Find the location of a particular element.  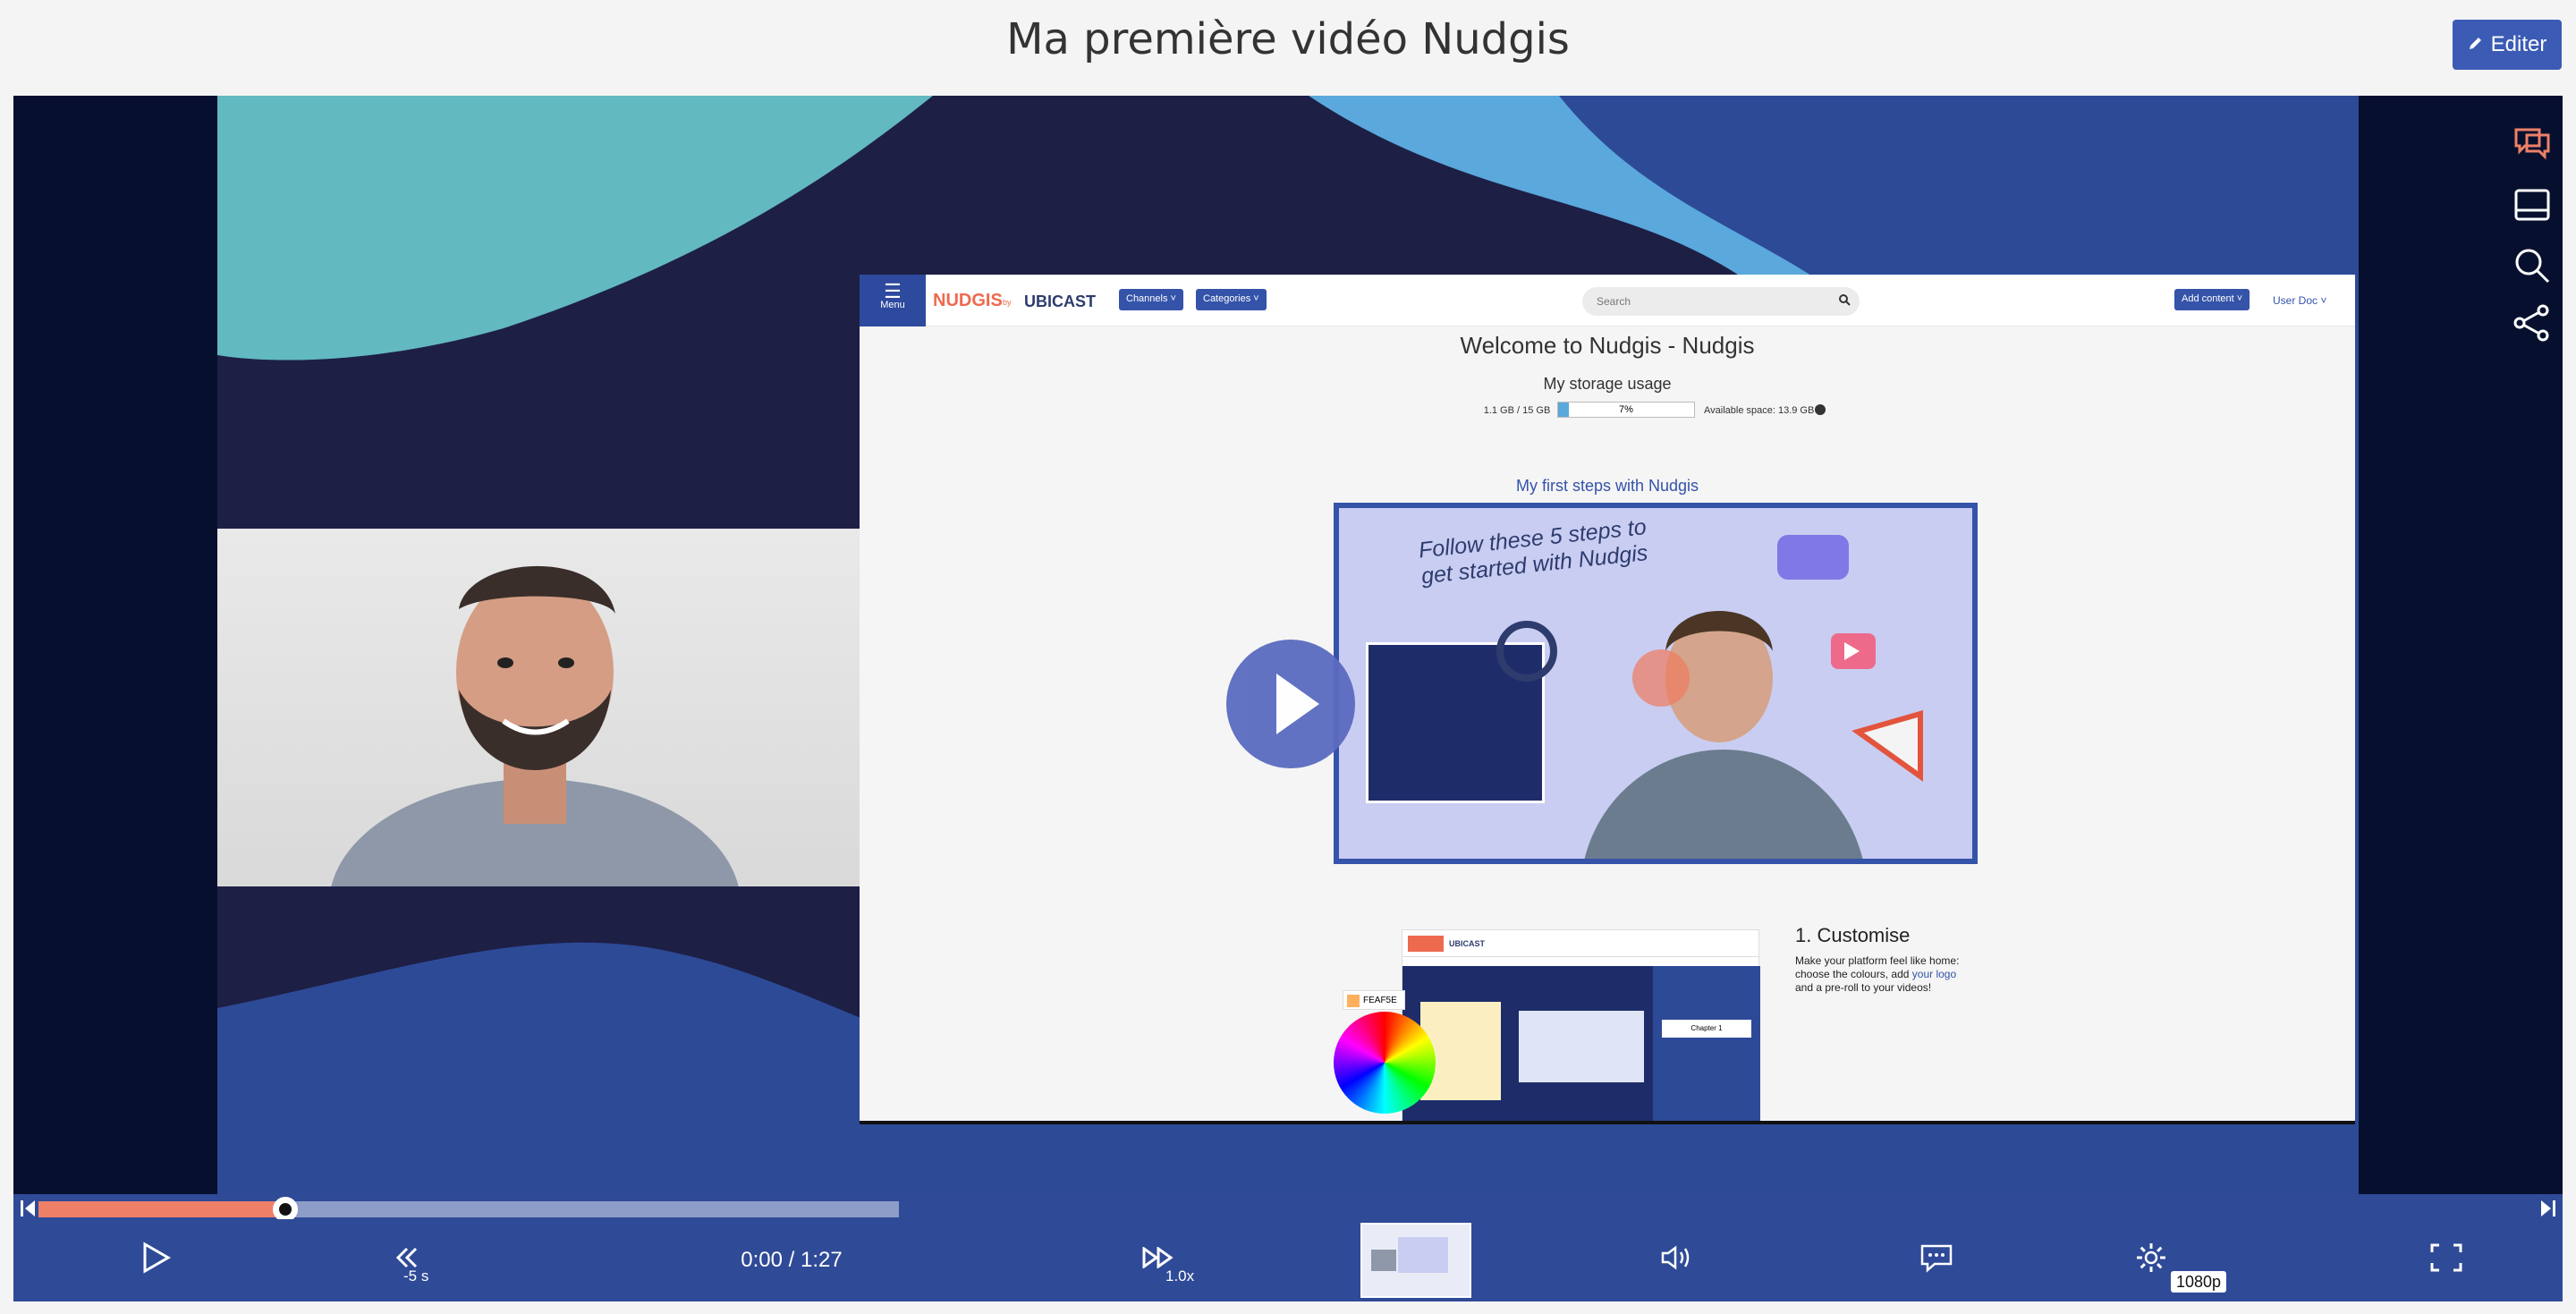

rewind-button: -5 s is located at coordinates (407, 1260).